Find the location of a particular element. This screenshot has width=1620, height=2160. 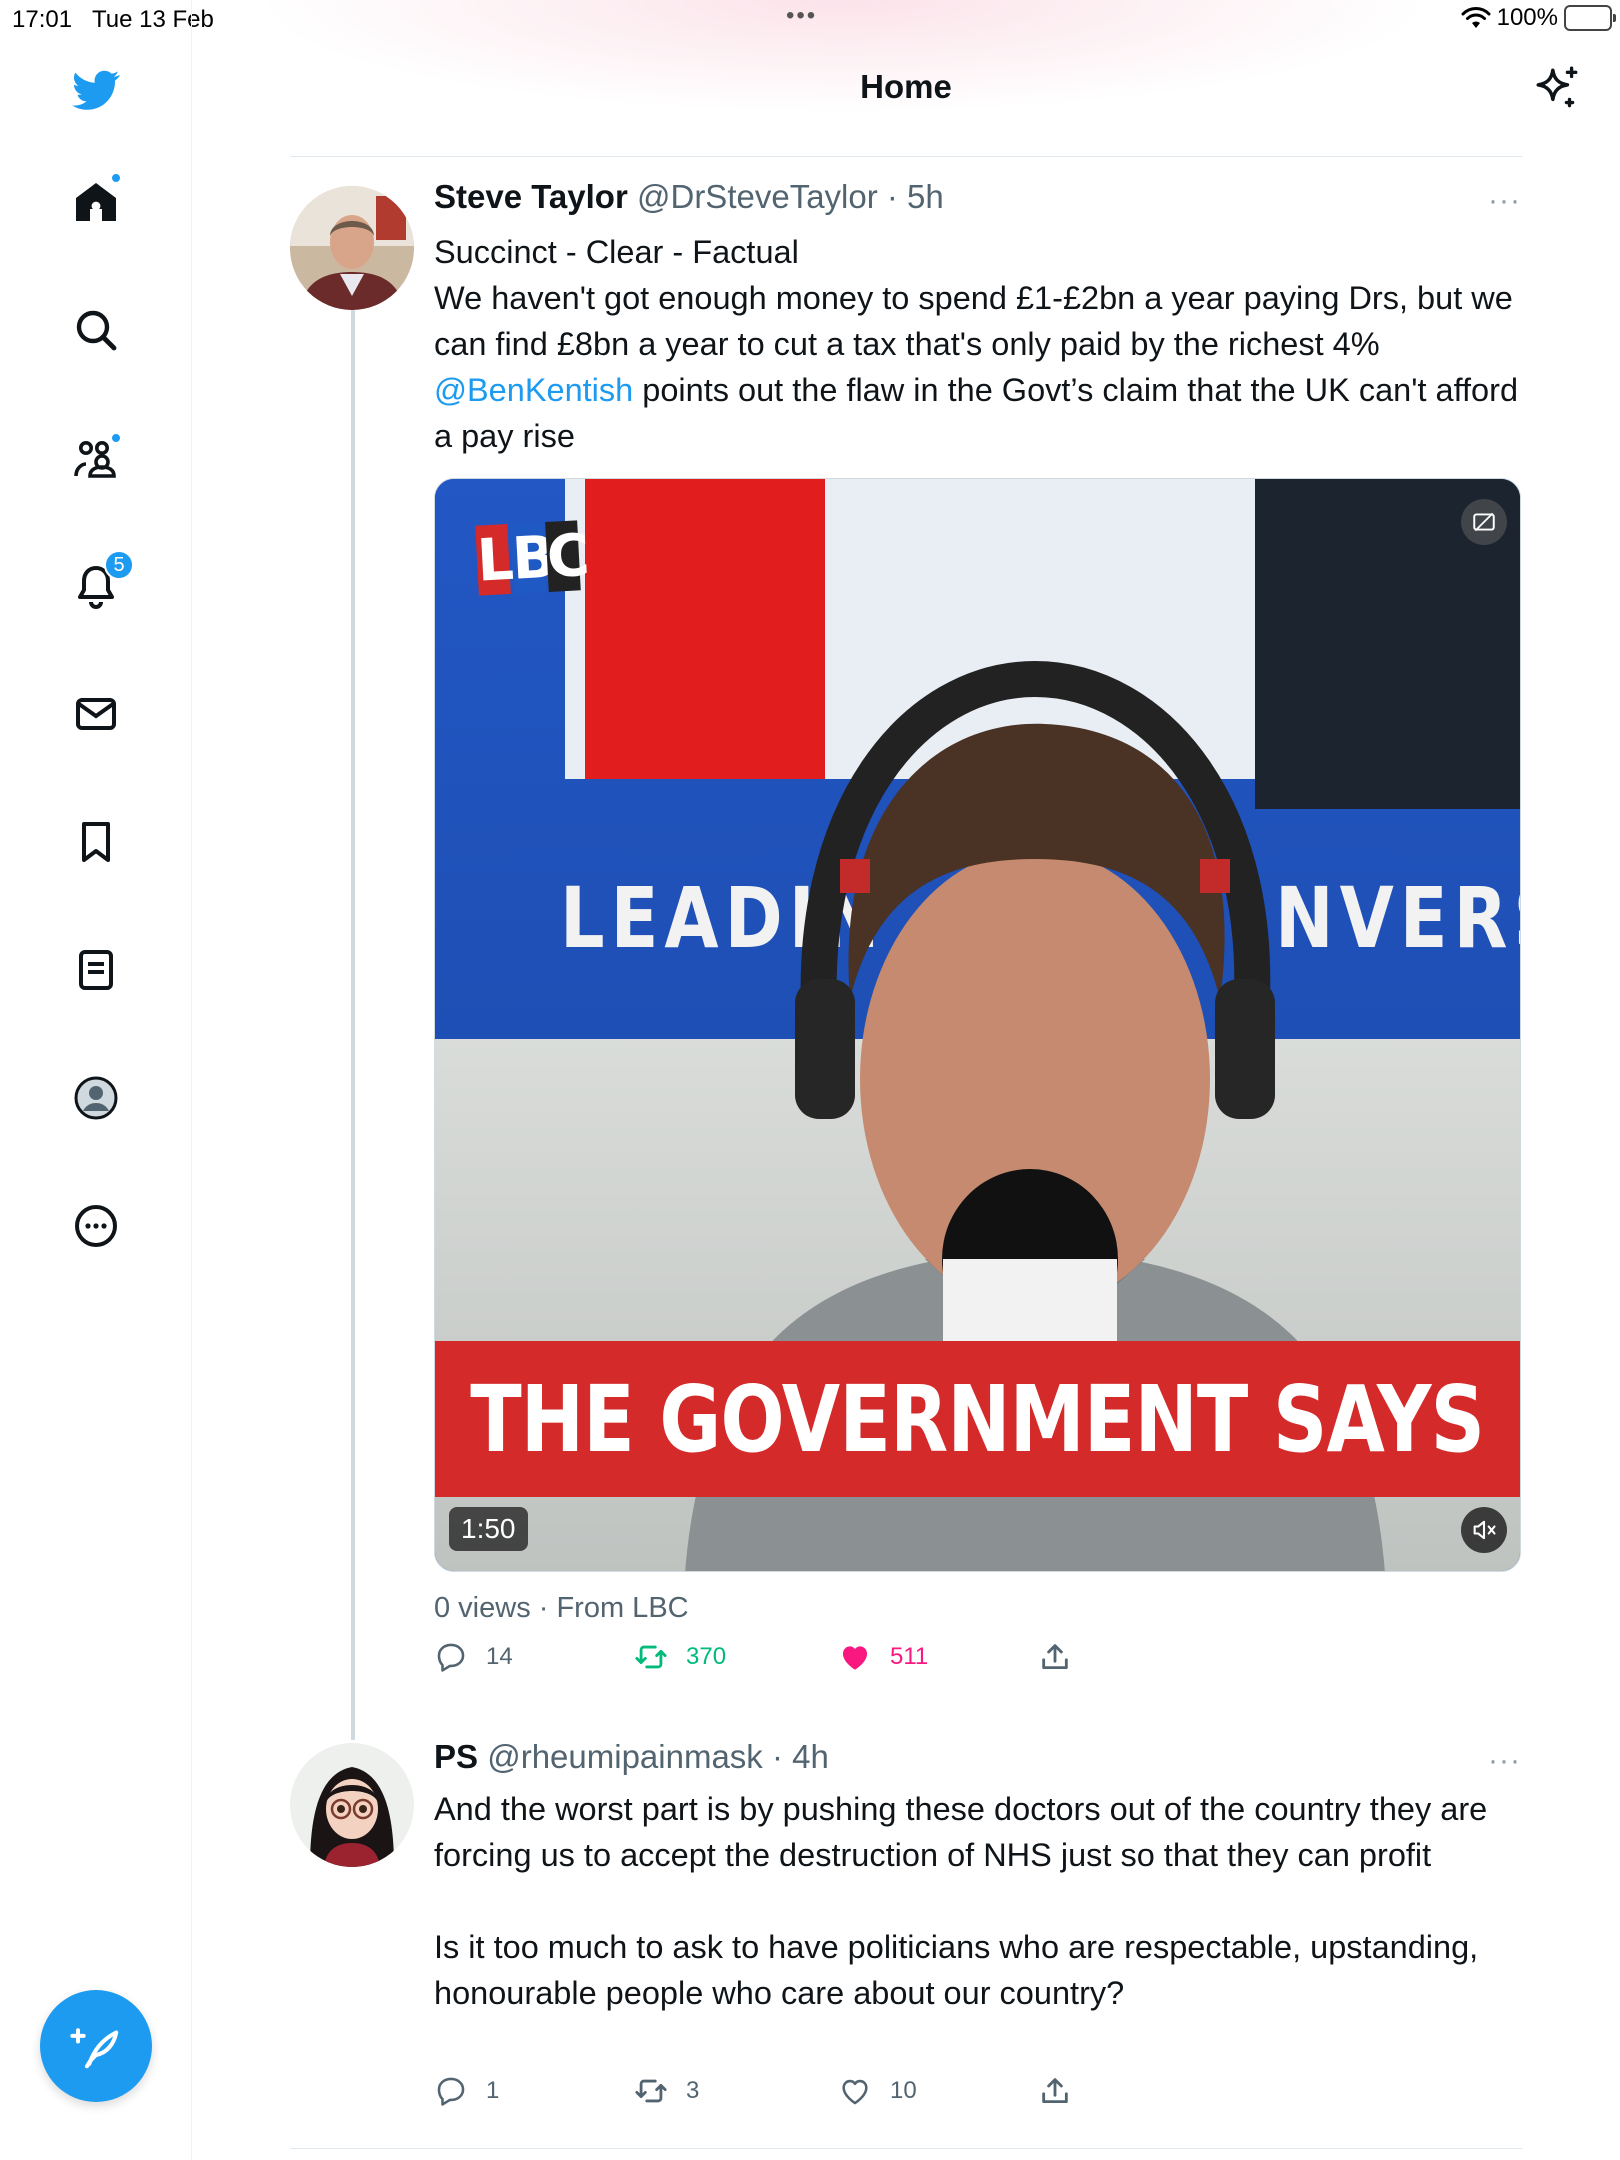

sparkle-timeline-button is located at coordinates (1557, 89).